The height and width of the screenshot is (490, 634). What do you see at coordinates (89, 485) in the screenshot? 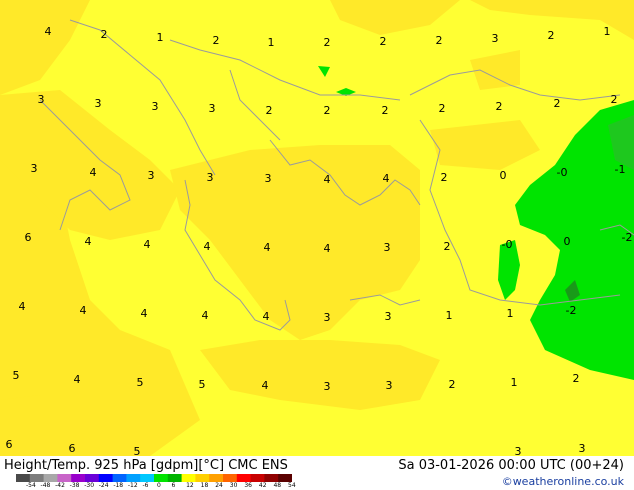
I see `colorbar-tick-label: -30` at bounding box center [89, 485].